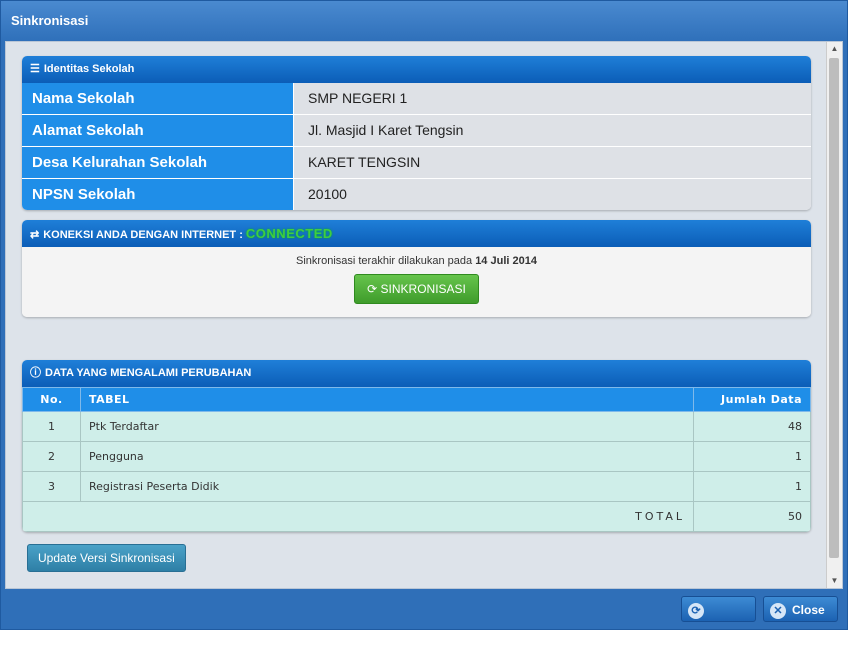  I want to click on table-row: 1 Ptk Terdaftar 48, so click(416, 426).